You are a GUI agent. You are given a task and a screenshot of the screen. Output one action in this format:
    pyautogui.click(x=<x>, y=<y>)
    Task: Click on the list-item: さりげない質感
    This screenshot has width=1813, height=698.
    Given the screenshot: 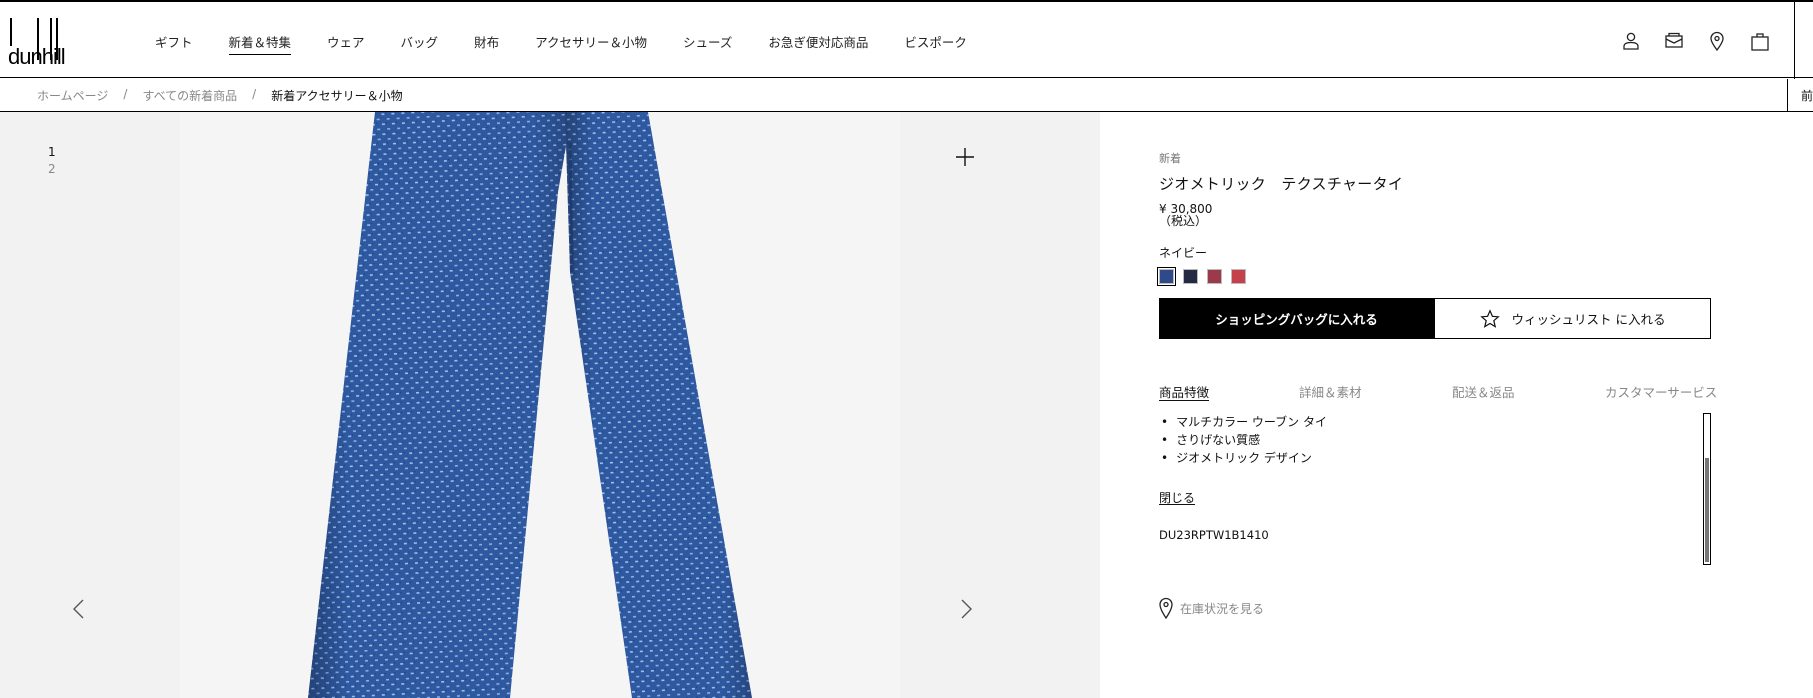 What is the action you would take?
    pyautogui.click(x=1243, y=440)
    